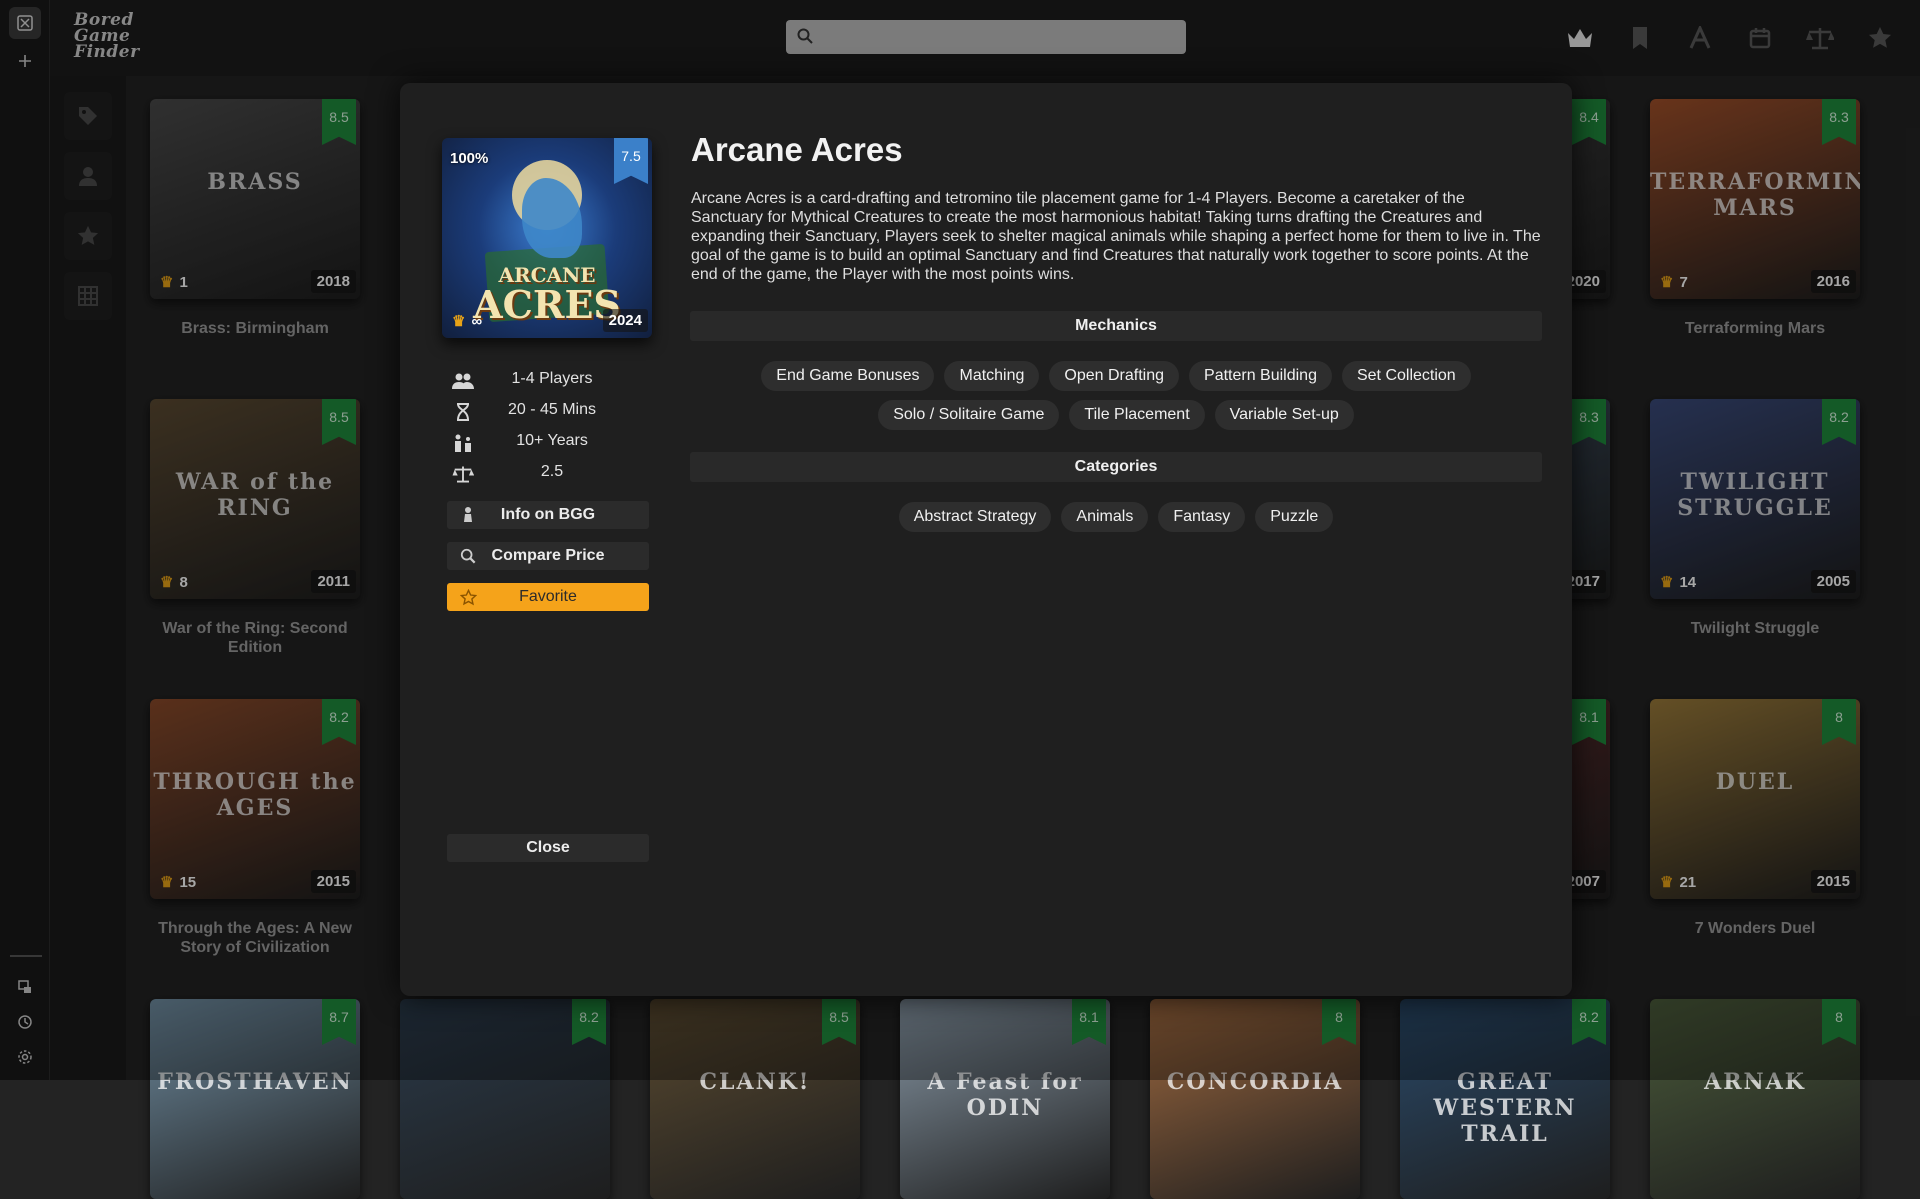 The image size is (1920, 1199). I want to click on favorite-button: Favorite, so click(548, 597).